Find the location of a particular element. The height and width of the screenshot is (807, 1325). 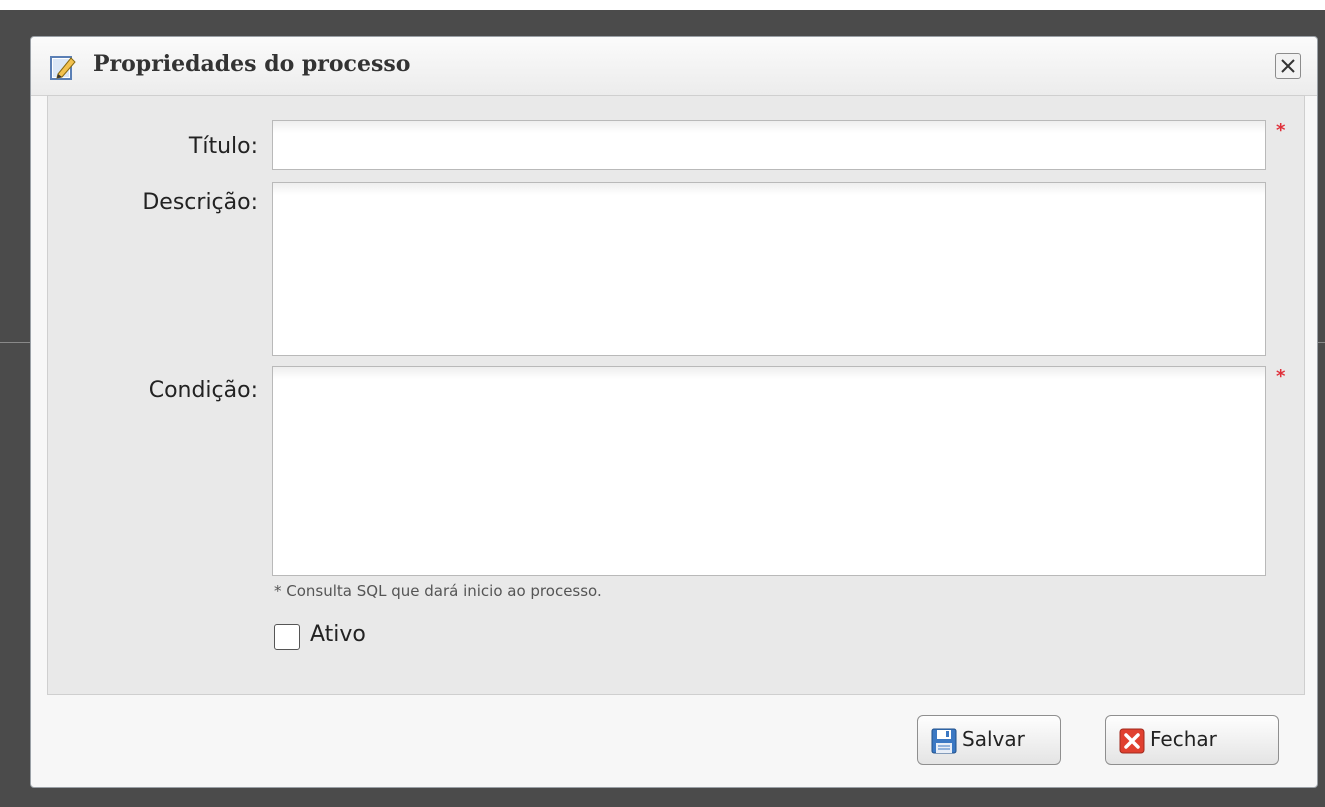

ativo-checkbox is located at coordinates (287, 637).